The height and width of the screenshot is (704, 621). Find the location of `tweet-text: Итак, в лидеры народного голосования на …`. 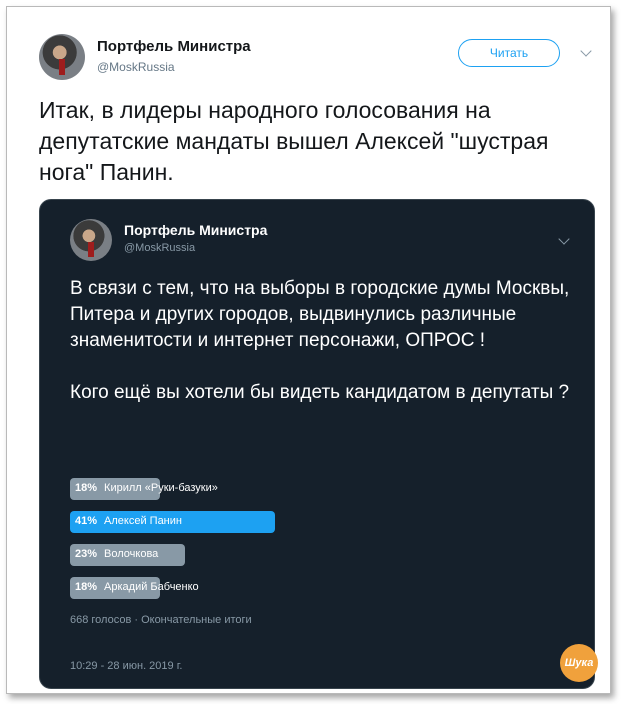

tweet-text: Итак, в лидеры народного голосования на … is located at coordinates (294, 141).